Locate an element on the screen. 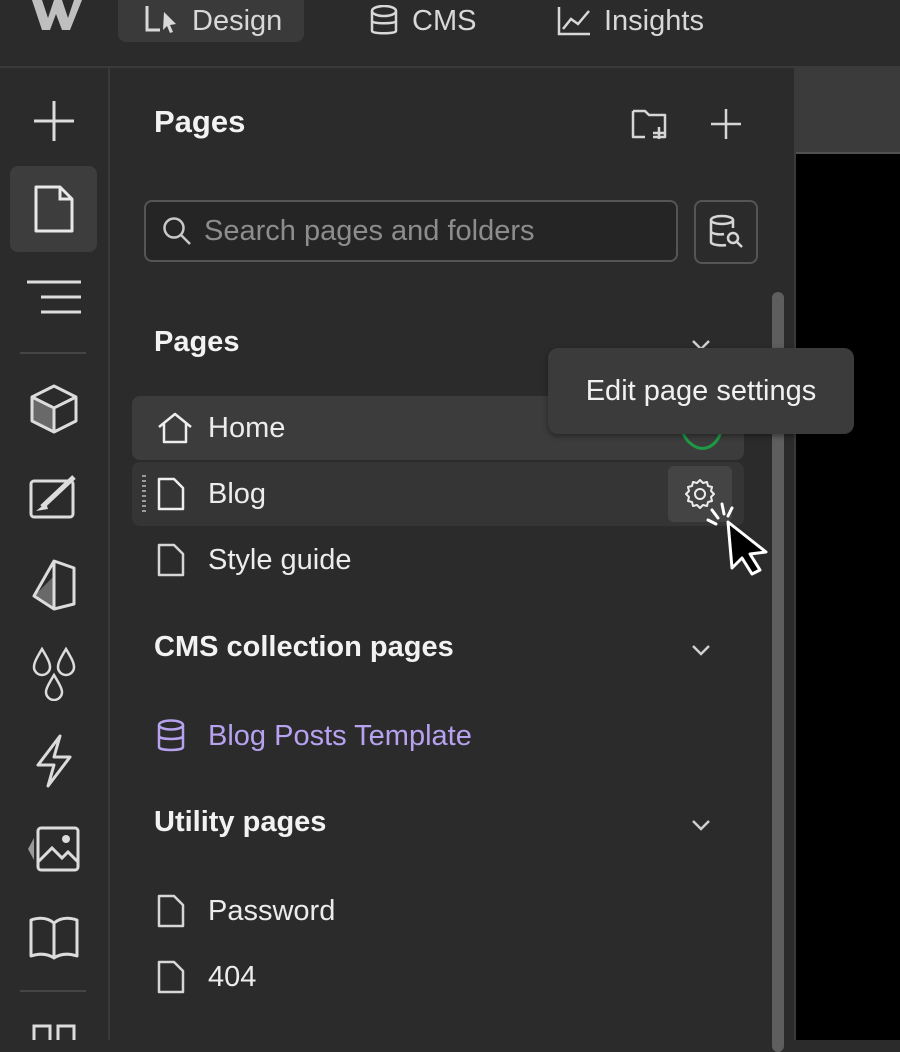 The height and width of the screenshot is (1052, 900). tab-cms: CMS is located at coordinates (422, 21).